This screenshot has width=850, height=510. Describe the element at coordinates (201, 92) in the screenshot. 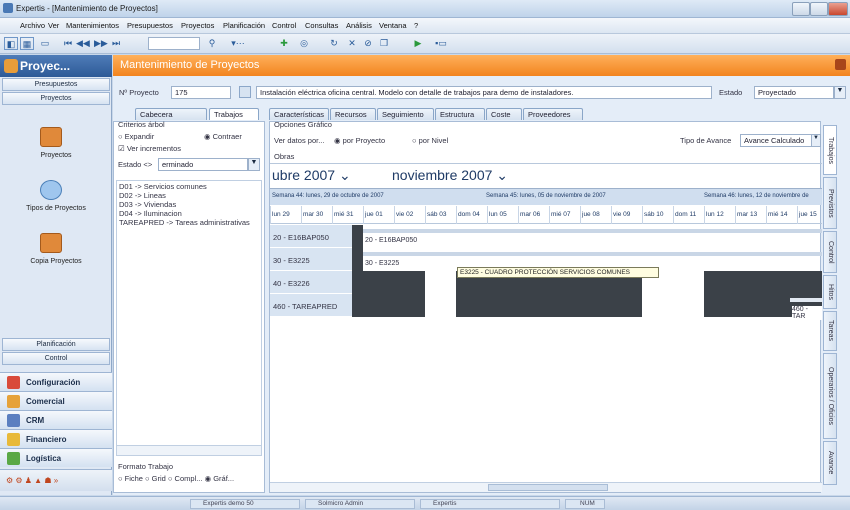

I see `nproyecto-field: 175` at that location.